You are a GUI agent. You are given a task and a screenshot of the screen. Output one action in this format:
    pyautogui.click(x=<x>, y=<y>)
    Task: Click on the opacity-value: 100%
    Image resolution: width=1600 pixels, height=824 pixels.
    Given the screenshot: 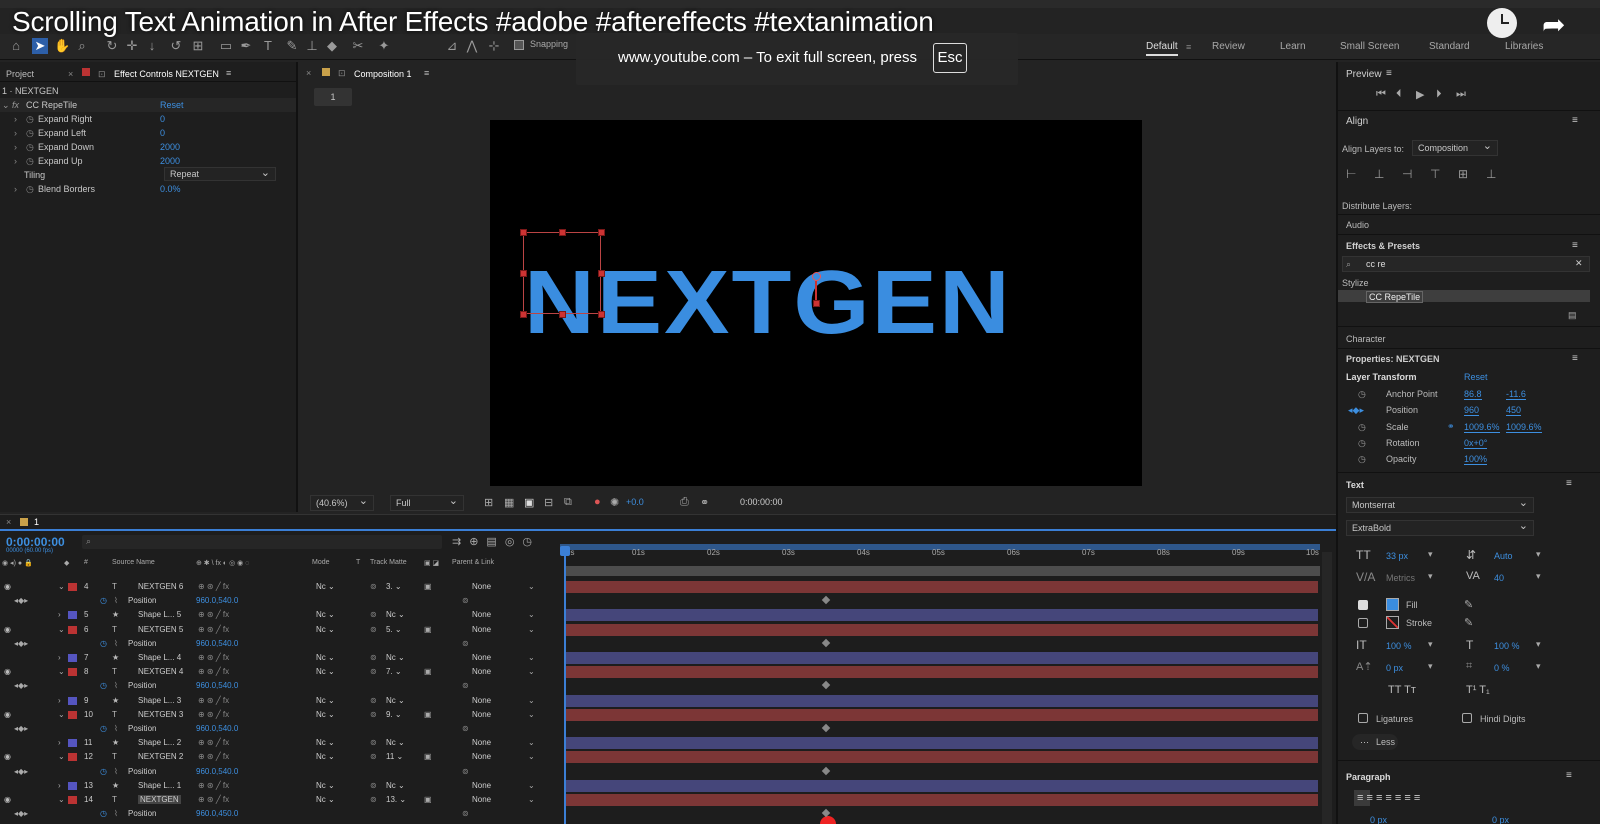 What is the action you would take?
    pyautogui.click(x=1476, y=459)
    